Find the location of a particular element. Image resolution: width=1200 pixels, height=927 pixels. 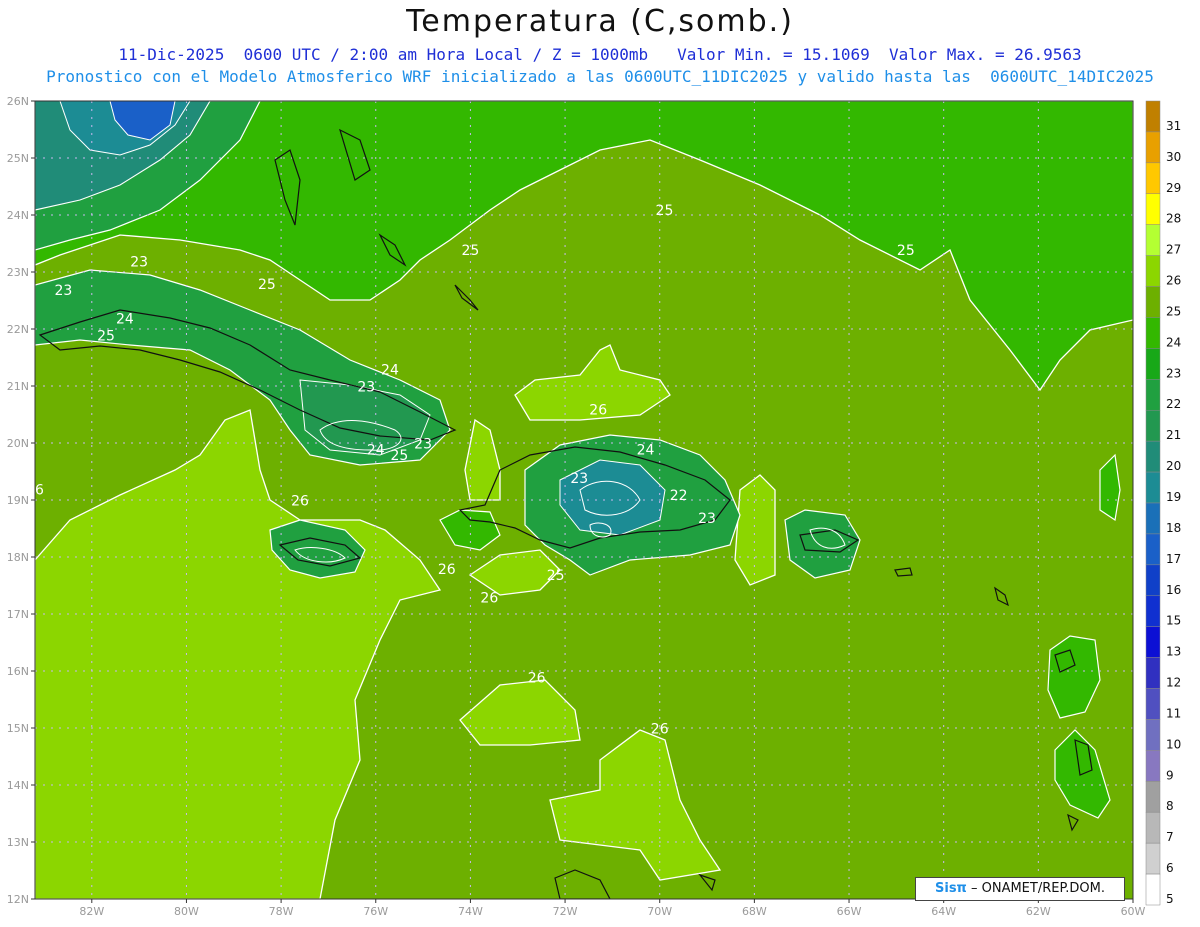

lat-label: 23N is located at coordinates (18, 272).